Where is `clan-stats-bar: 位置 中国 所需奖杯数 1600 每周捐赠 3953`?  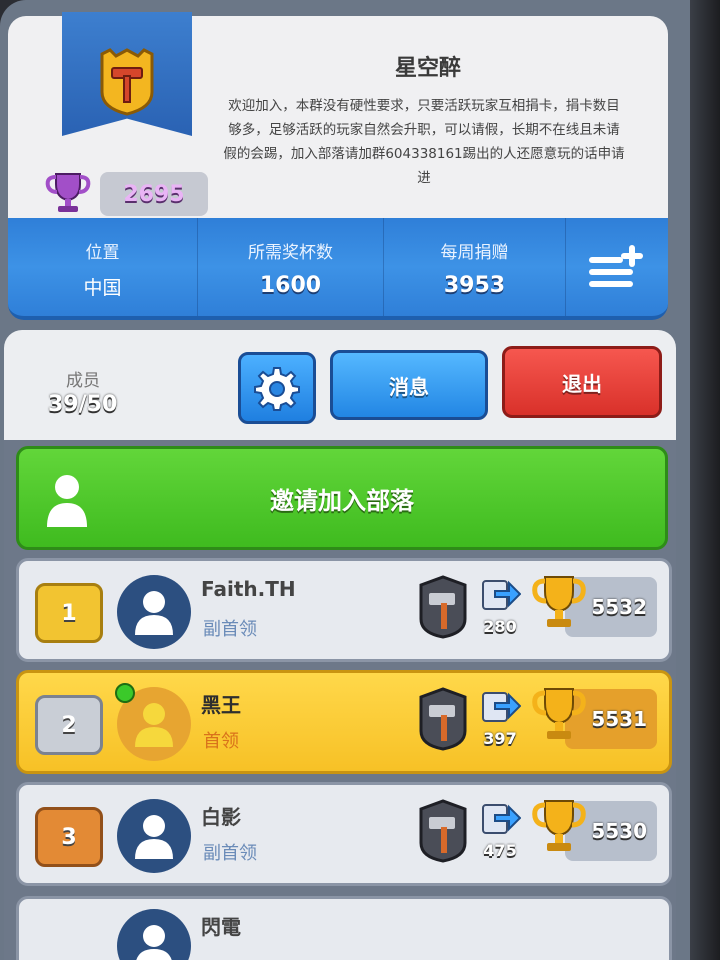 clan-stats-bar: 位置 中国 所需奖杯数 1600 每周捐赠 3953 is located at coordinates (338, 269).